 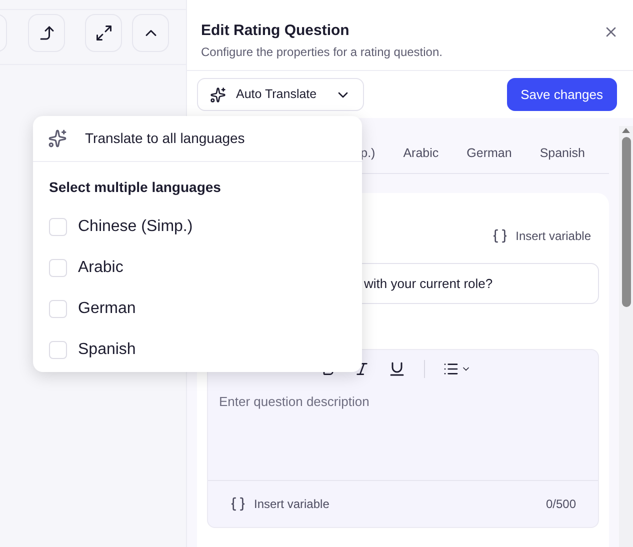 I want to click on panel-subtitle: Configure the properties for a rating question., so click(x=321, y=52).